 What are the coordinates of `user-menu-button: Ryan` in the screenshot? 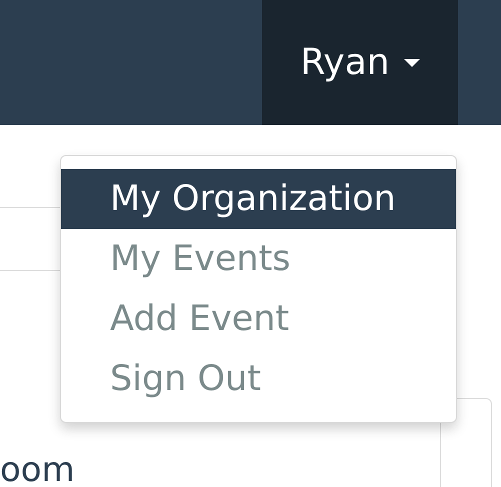 It's located at (360, 62).